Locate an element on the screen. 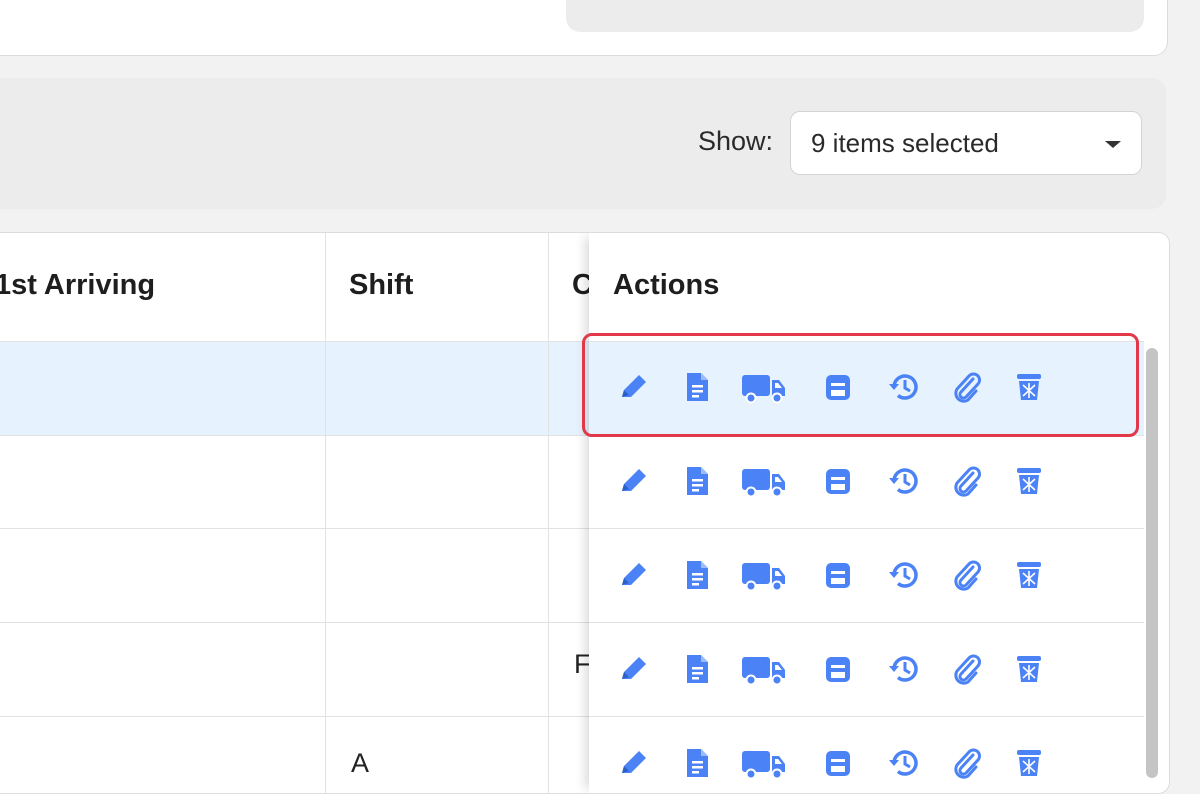  show-columns-select: 9 items selected is located at coordinates (966, 143).